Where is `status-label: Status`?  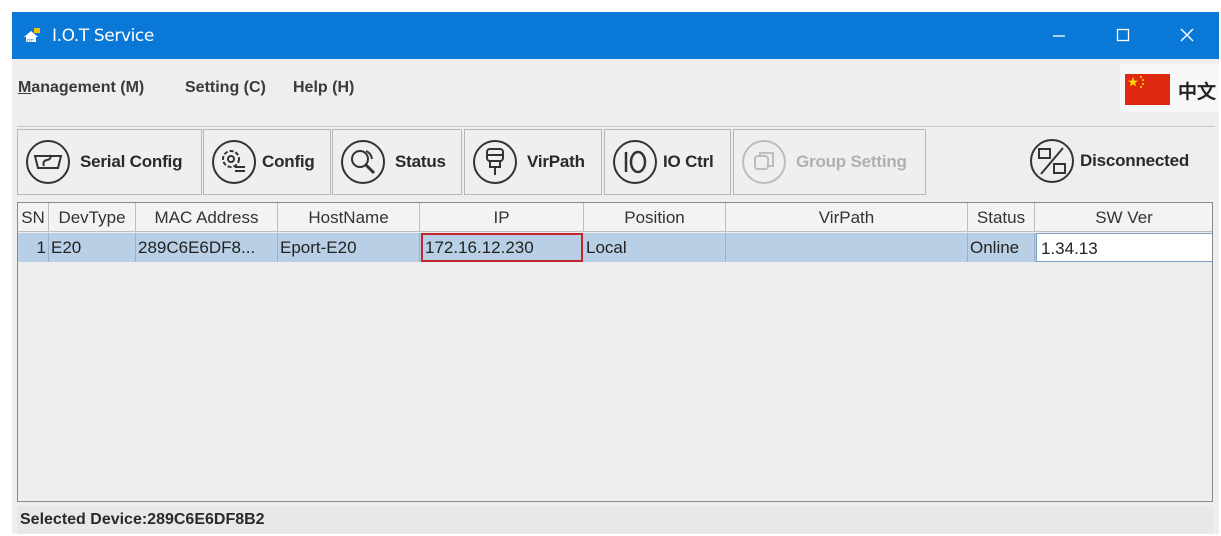 status-label: Status is located at coordinates (420, 161).